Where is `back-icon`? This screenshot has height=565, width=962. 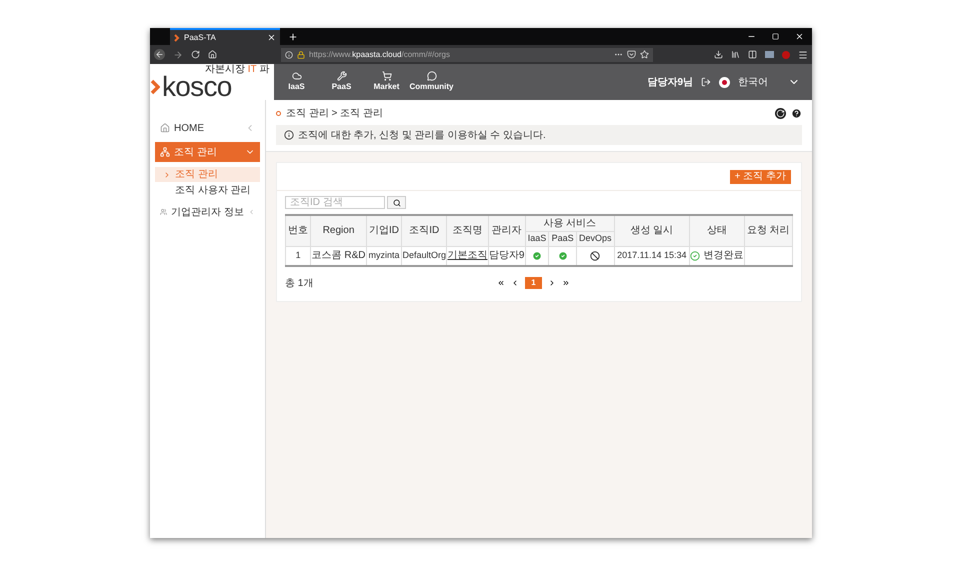
back-icon is located at coordinates (159, 54).